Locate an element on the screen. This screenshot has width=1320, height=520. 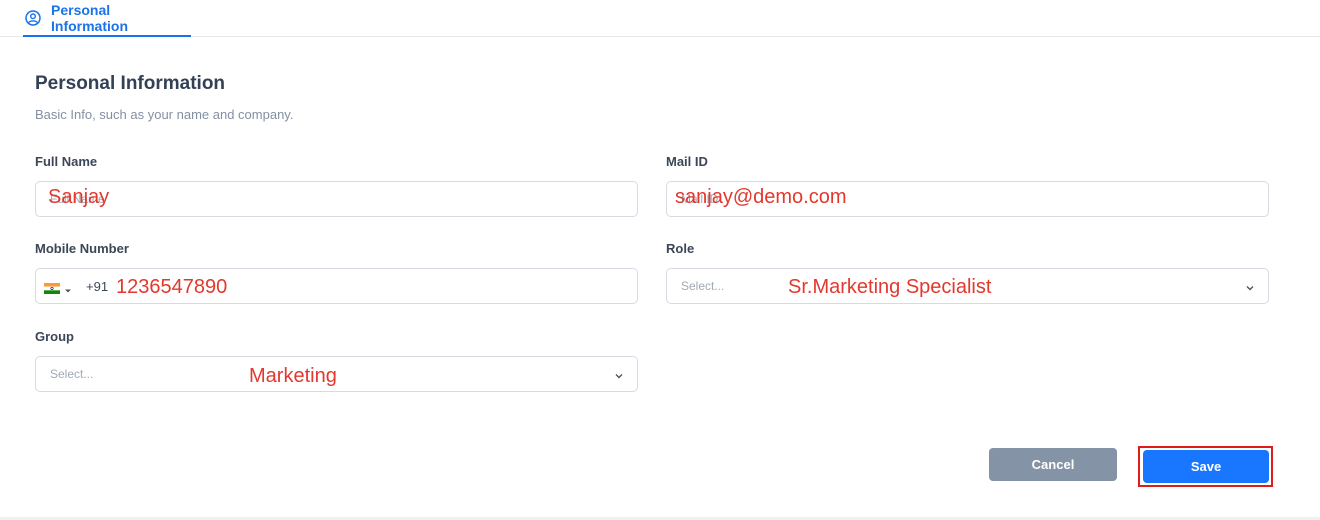
group-label: Group is located at coordinates (54, 336).